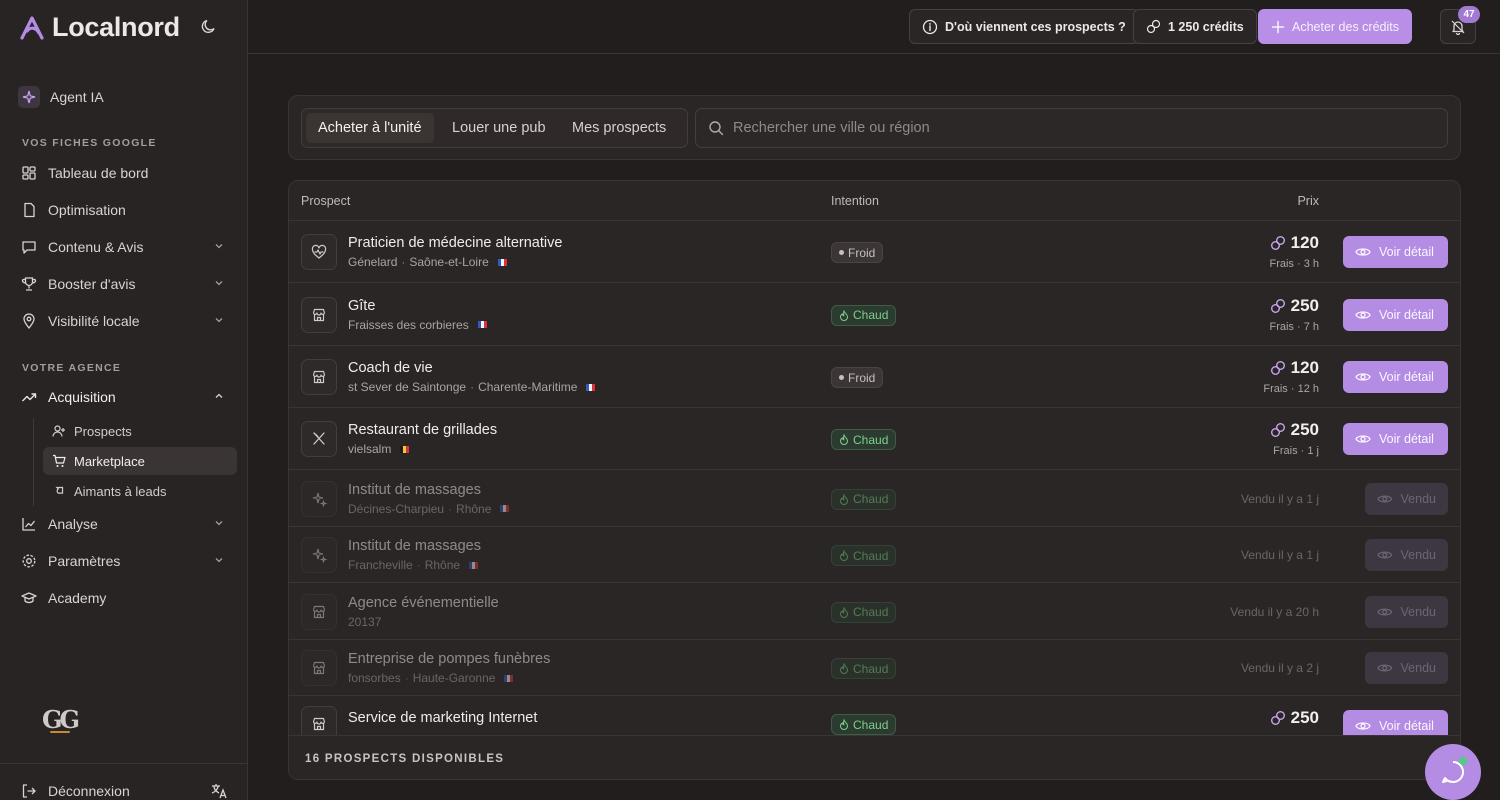 This screenshot has width=1500, height=800. Describe the element at coordinates (855, 201) in the screenshot. I see `column-header-intention: Intention` at that location.